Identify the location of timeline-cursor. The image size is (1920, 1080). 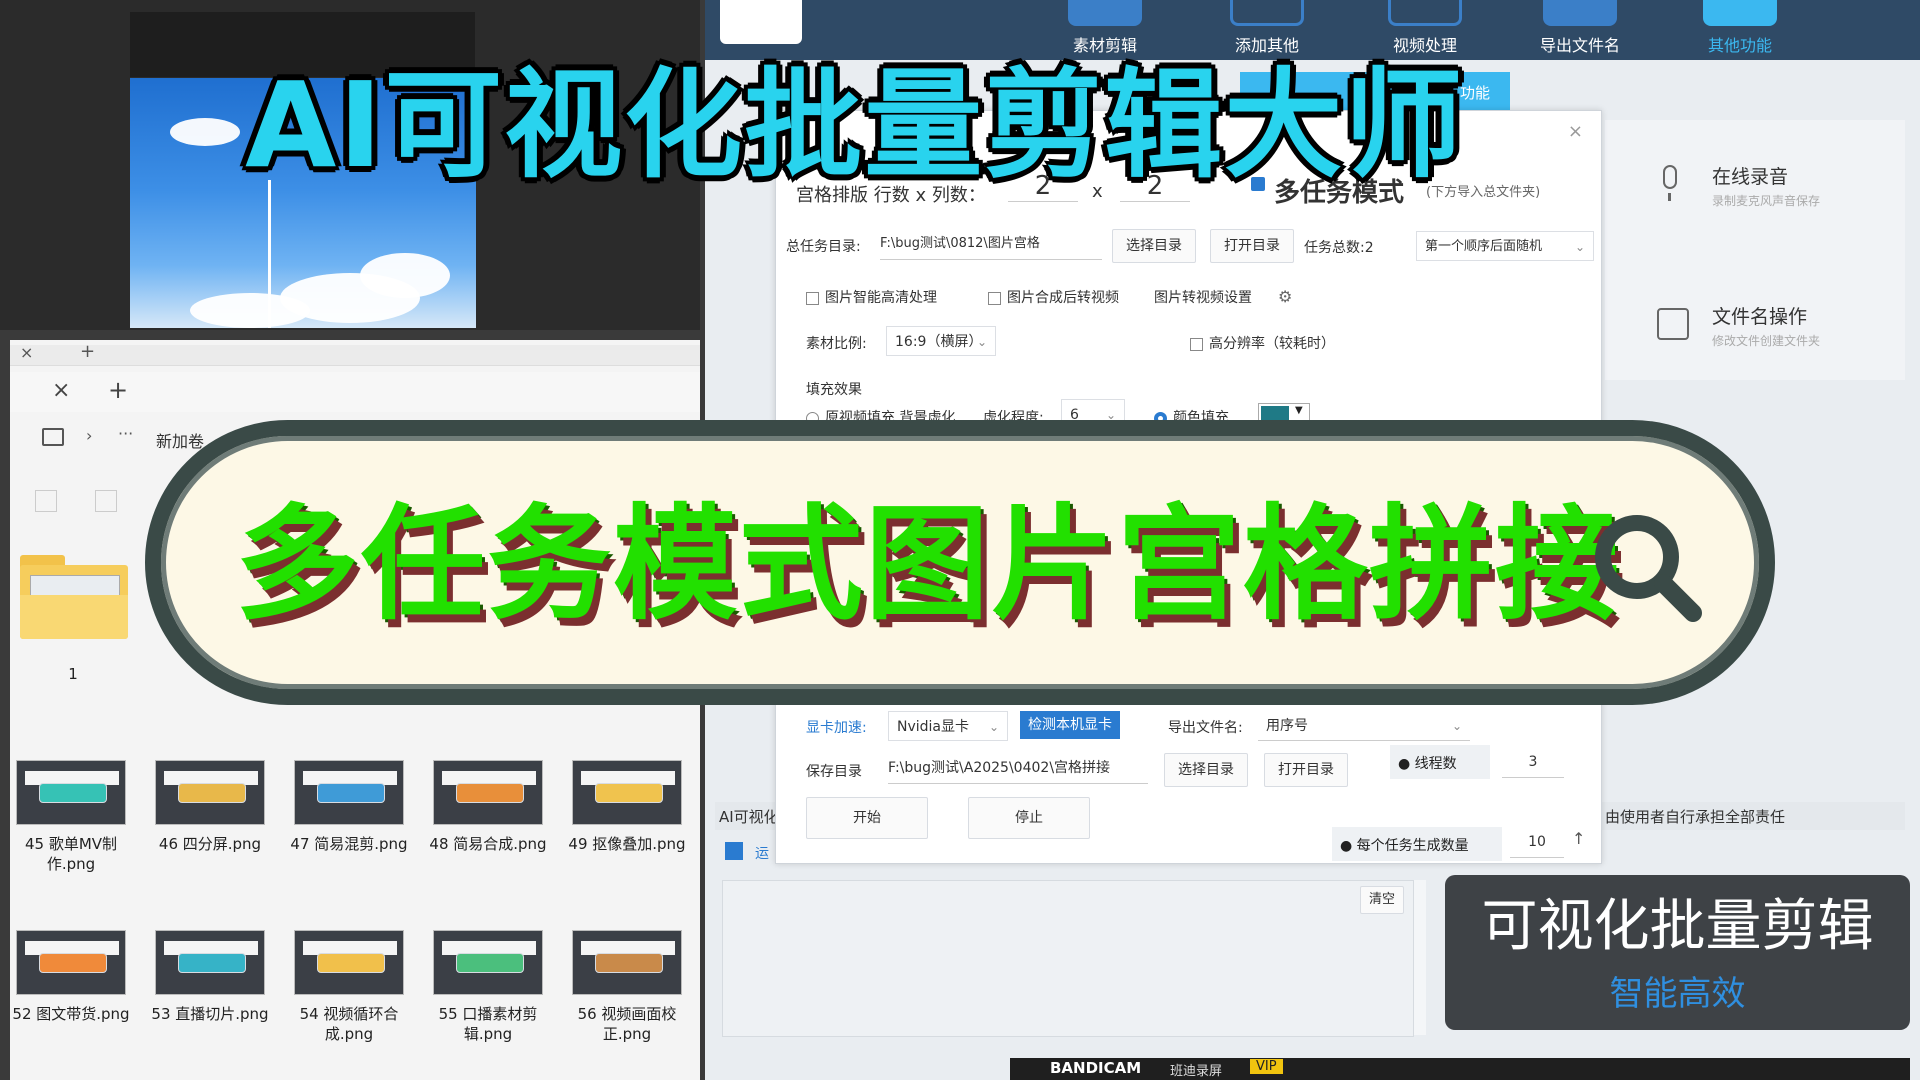
(269, 254).